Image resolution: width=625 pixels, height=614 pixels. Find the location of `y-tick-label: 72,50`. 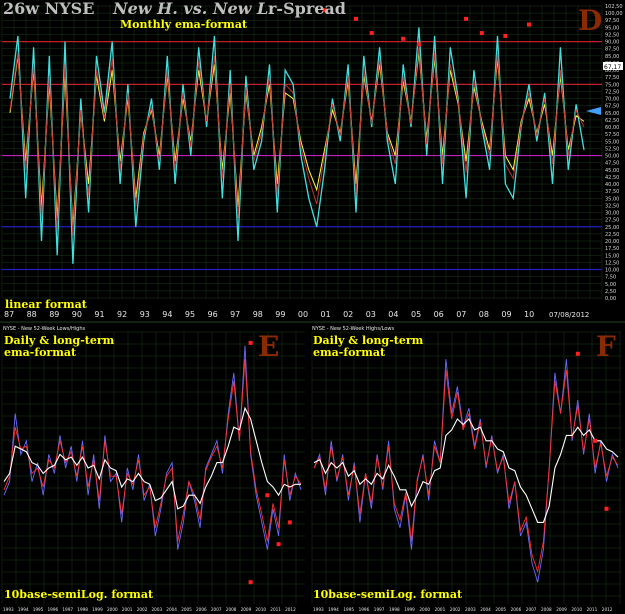

y-tick-label: 72,50 is located at coordinates (612, 93).